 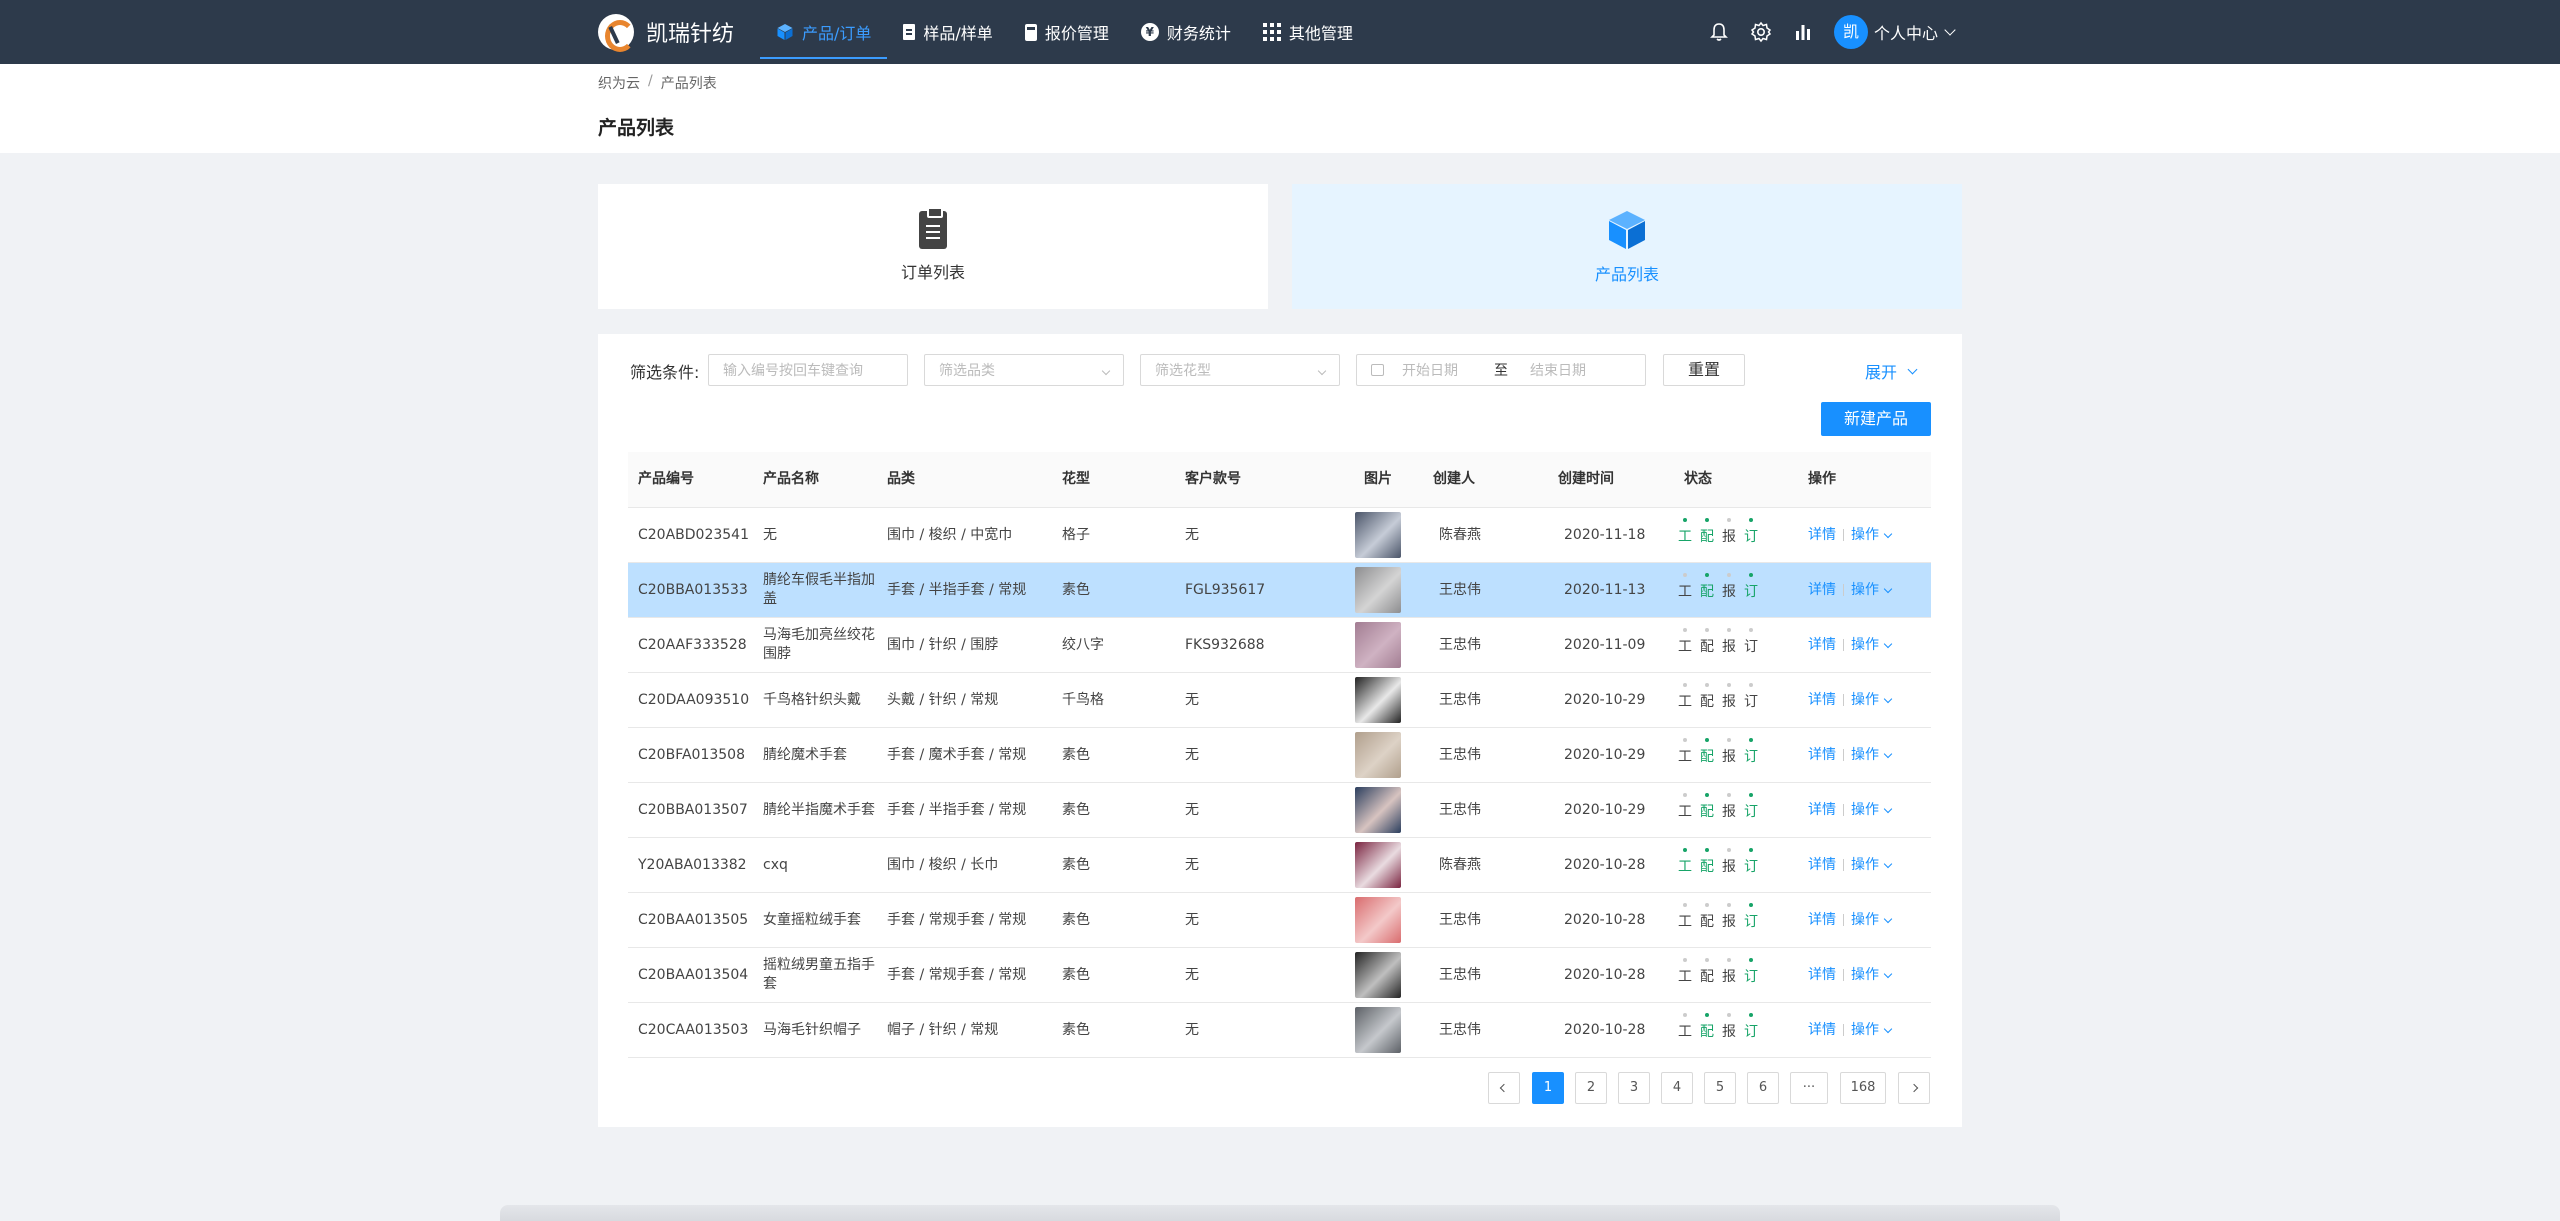 What do you see at coordinates (1186, 32) in the screenshot?
I see `nav-item-finance: ¥ 财务统计` at bounding box center [1186, 32].